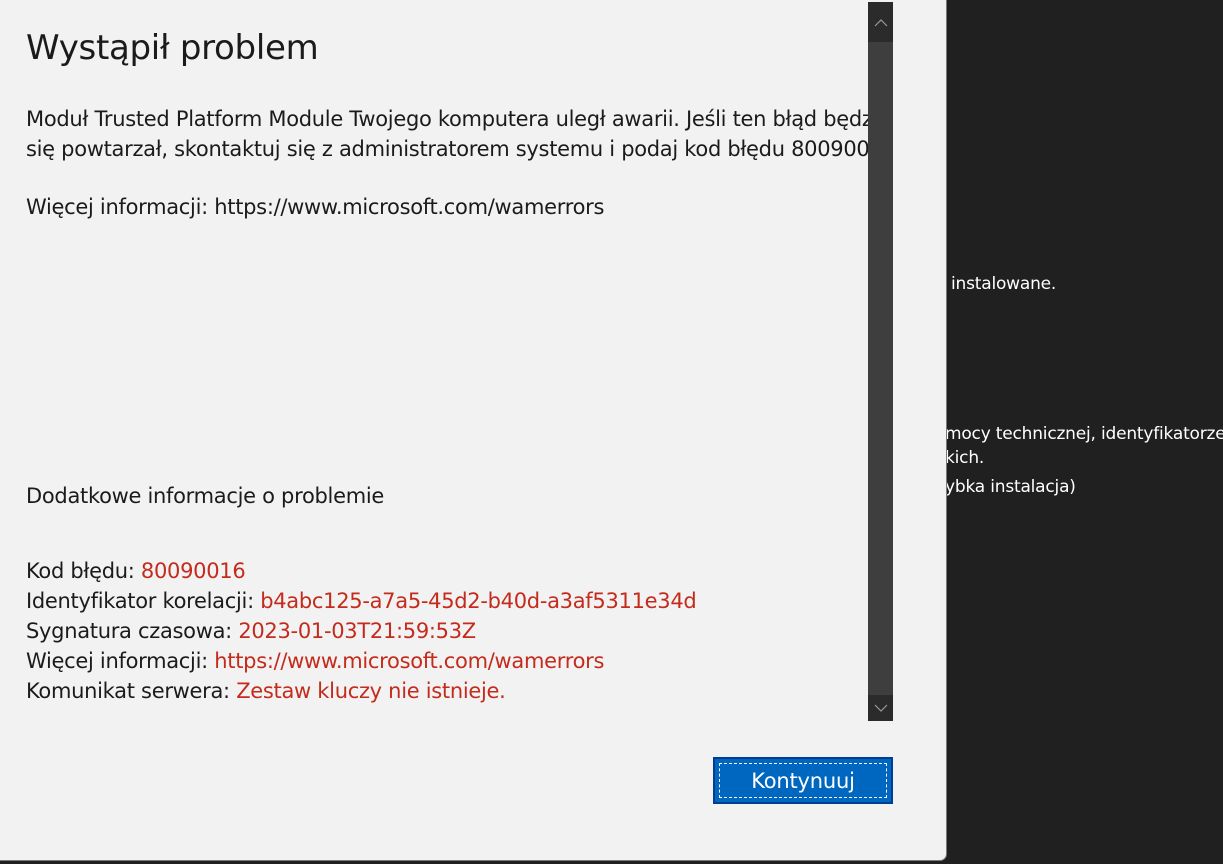  Describe the element at coordinates (205, 496) in the screenshot. I see `additional-info-heading: Dodatkowe informacje o problemie` at that location.